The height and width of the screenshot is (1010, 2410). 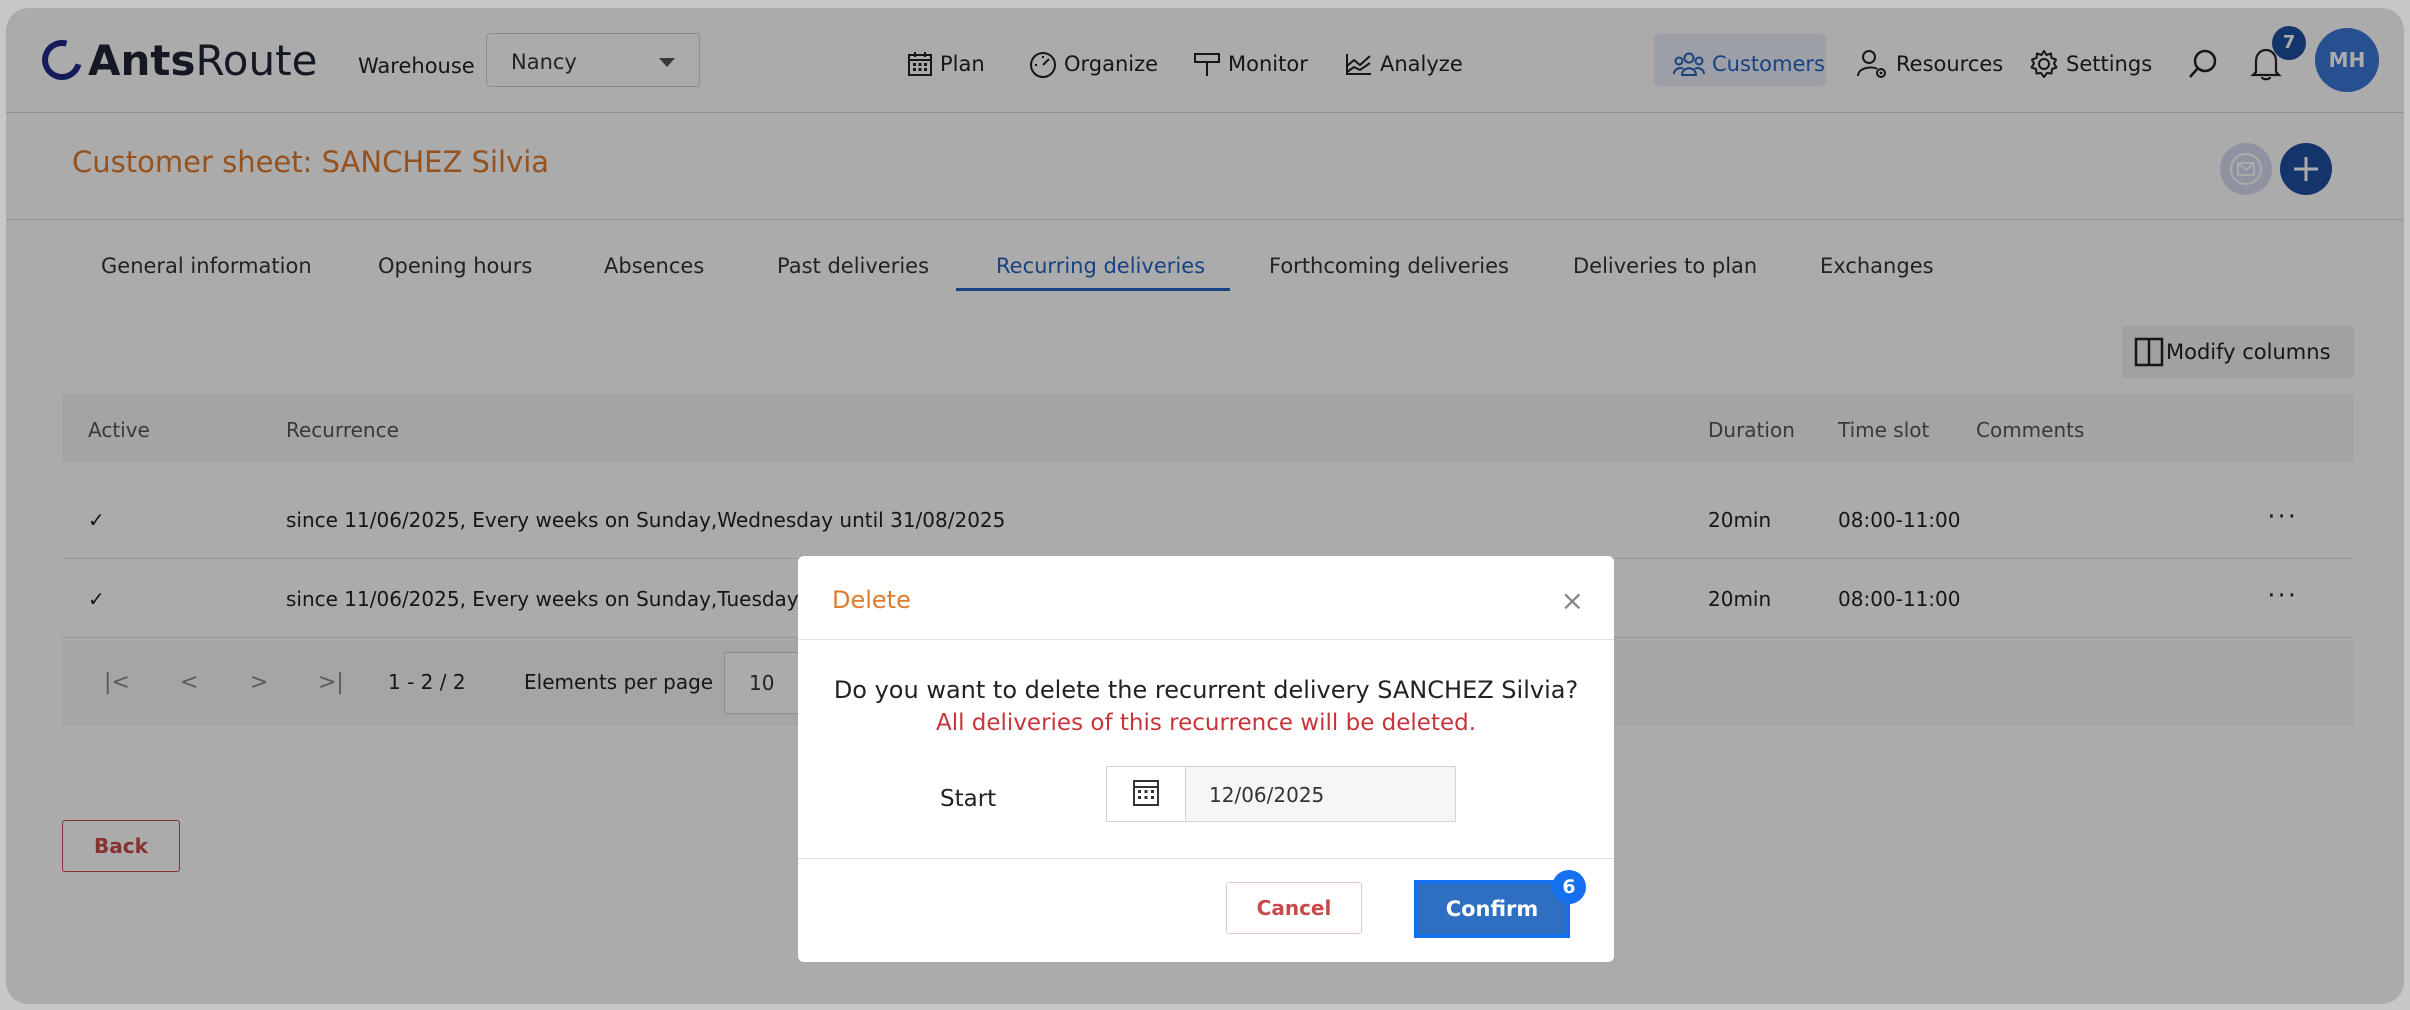 What do you see at coordinates (1267, 795) in the screenshot?
I see `start-date-value: 12/06/2025` at bounding box center [1267, 795].